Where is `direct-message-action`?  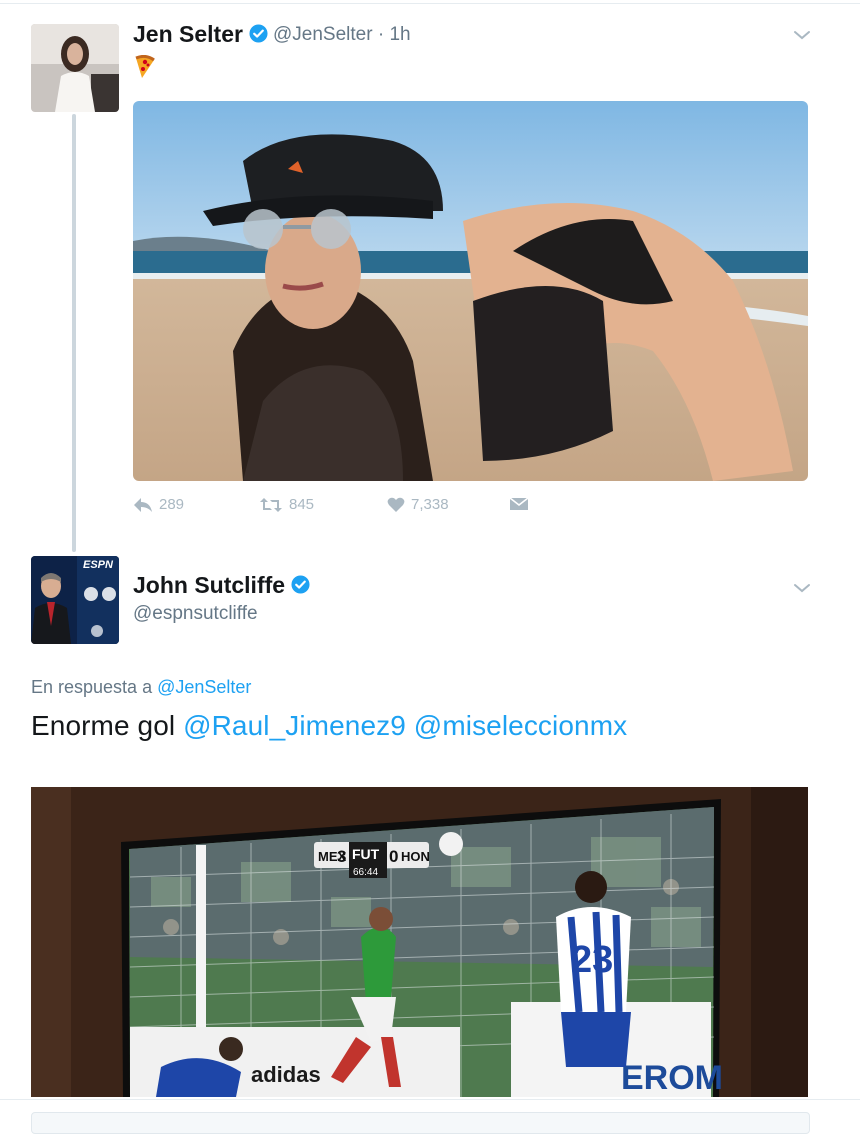 direct-message-action is located at coordinates (522, 504).